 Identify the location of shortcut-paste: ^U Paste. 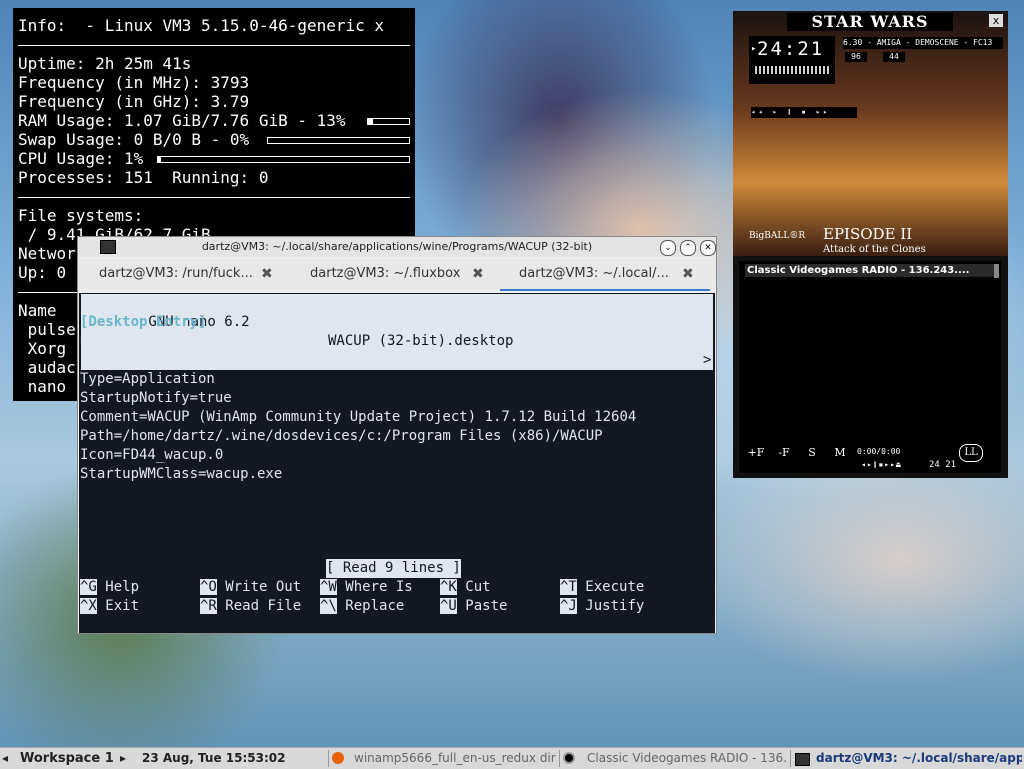
(473, 606).